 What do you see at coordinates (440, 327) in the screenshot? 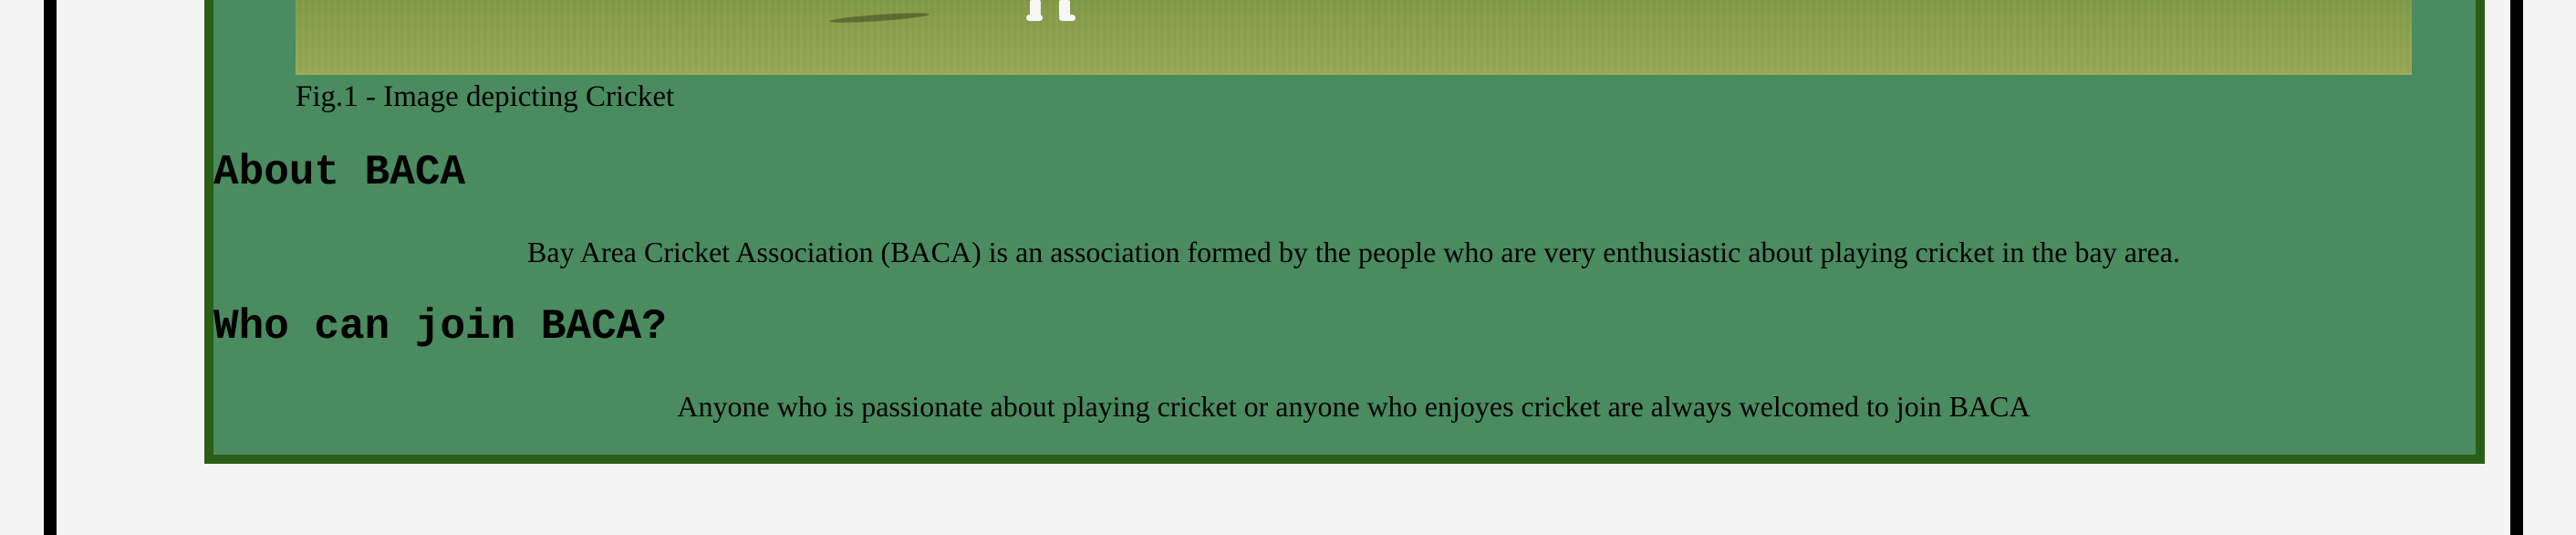
I see `join-heading: Who can join BACA?` at bounding box center [440, 327].